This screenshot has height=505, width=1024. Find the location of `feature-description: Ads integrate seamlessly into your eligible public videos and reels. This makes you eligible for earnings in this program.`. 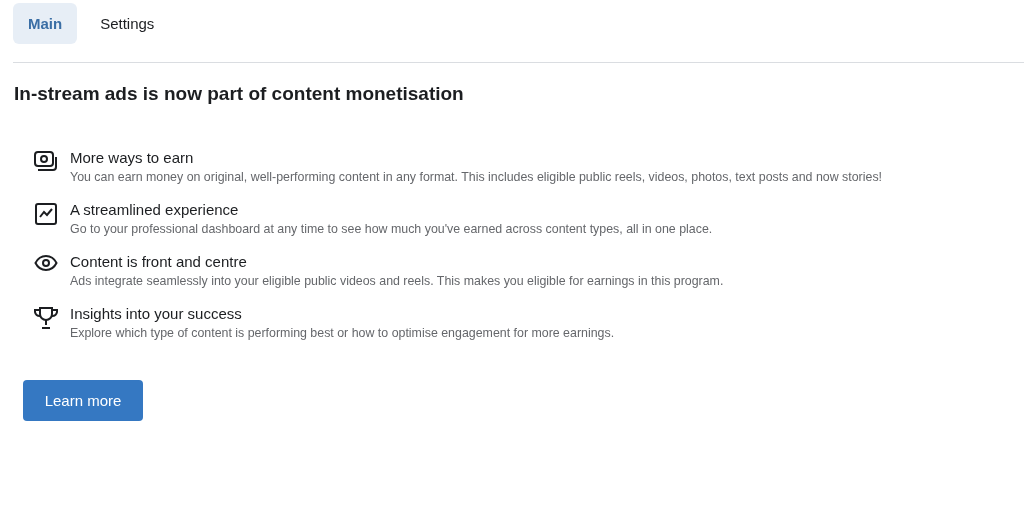

feature-description: Ads integrate seamlessly into your eligible public videos and reels. This makes you eligible for earnings in this program. is located at coordinates (397, 281).